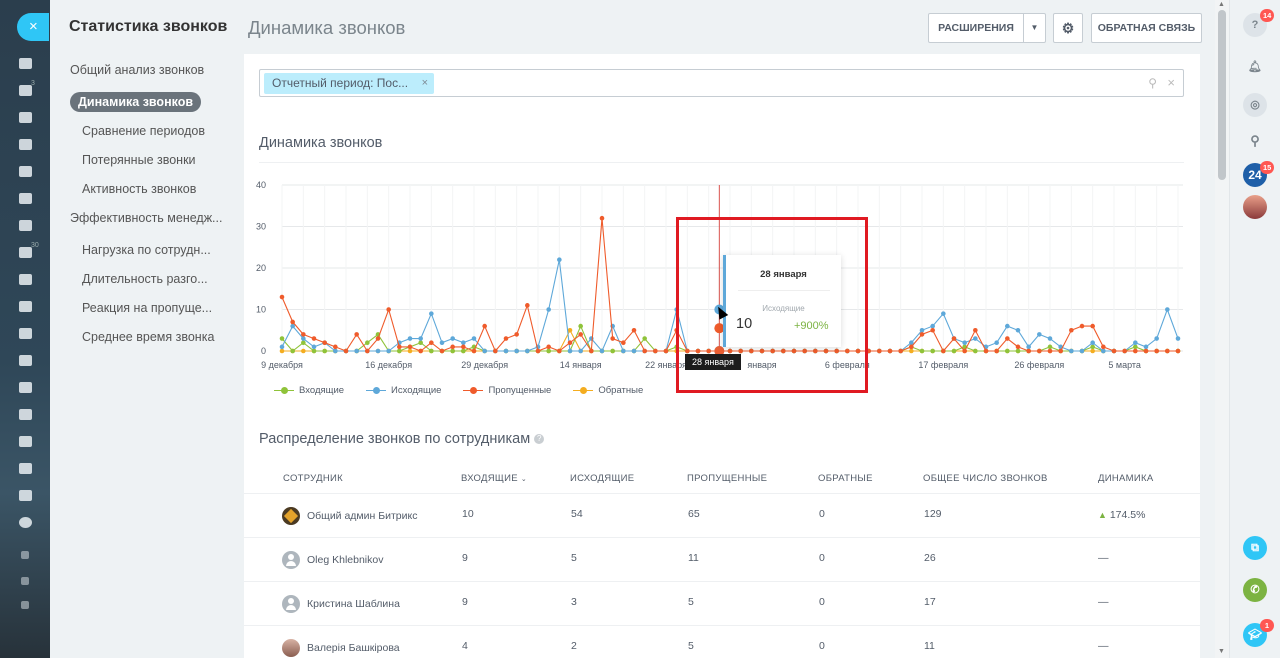 The width and height of the screenshot is (1280, 658). I want to click on x-tick-label: 26 февраля, so click(1039, 365).